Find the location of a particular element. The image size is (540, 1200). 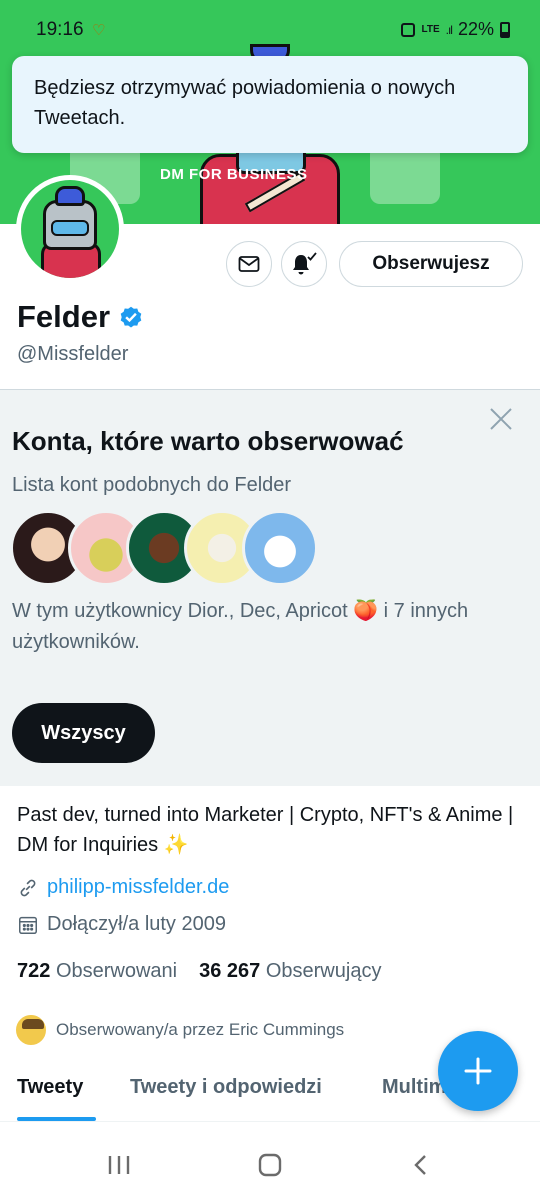

suggested-avatar is located at coordinates (280, 548).